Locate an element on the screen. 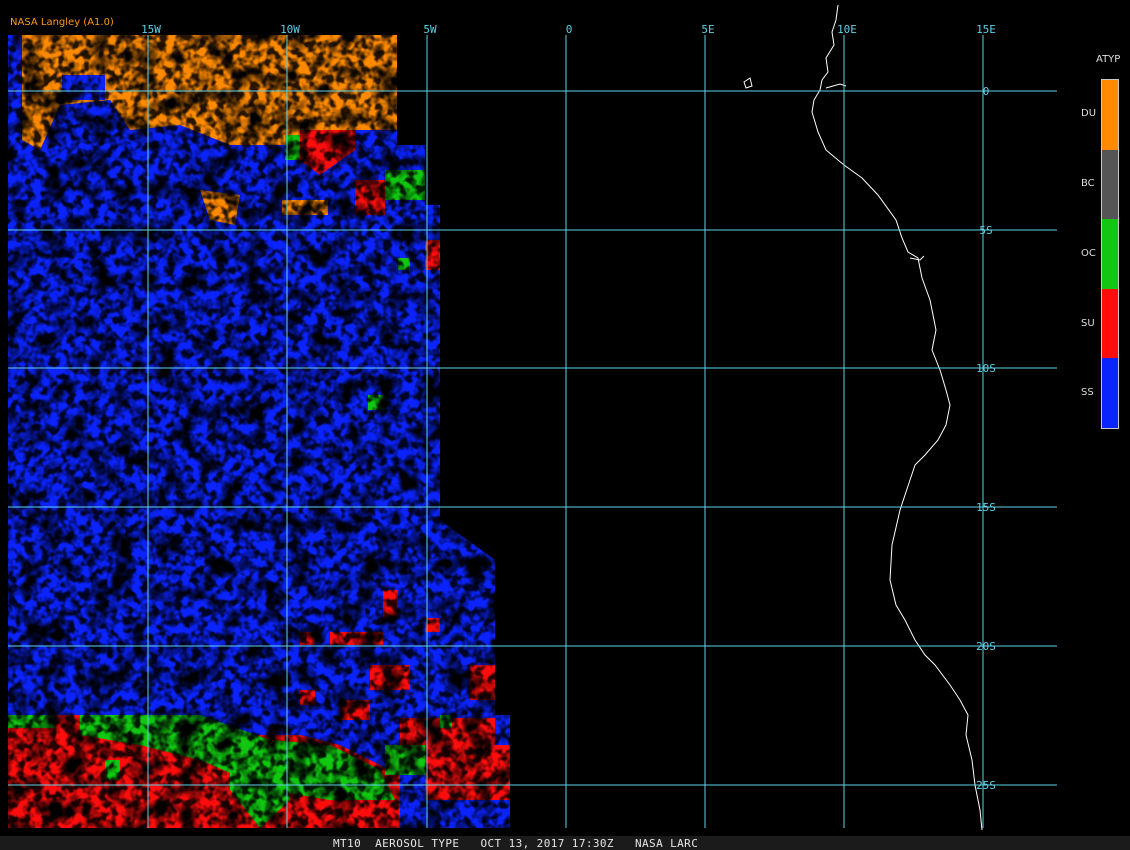 The image size is (1130, 850). legend-label-ss: SS is located at coordinates (1087, 392).